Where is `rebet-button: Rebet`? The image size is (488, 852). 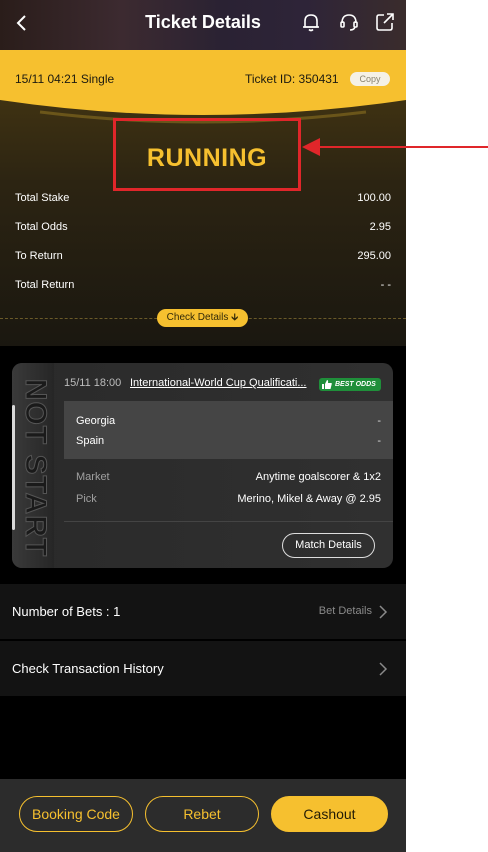
rebet-button: Rebet is located at coordinates (202, 814).